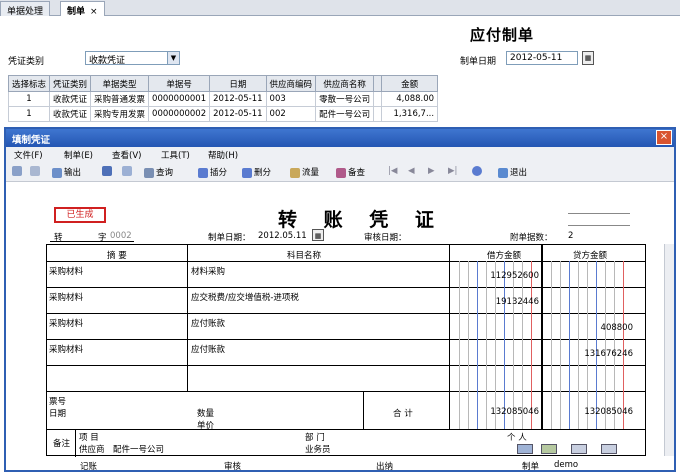 This screenshot has width=680, height=472. What do you see at coordinates (208, 271) in the screenshot?
I see `entry-account: 材料采购` at bounding box center [208, 271].